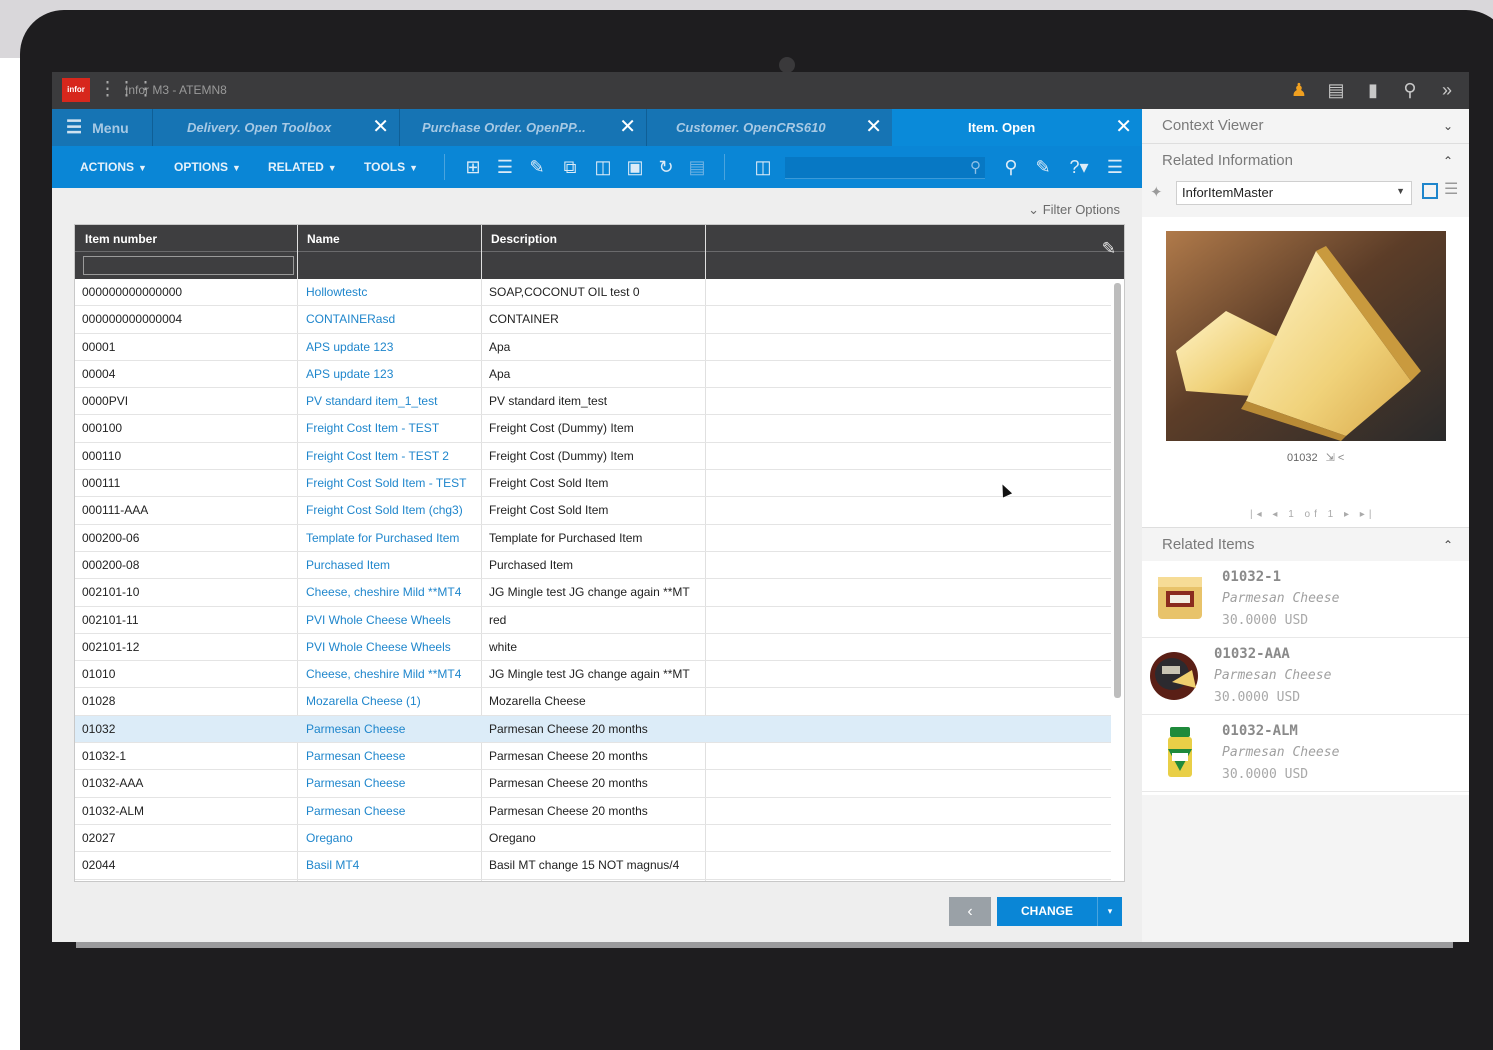 This screenshot has width=1493, height=1050. I want to click on context-viewer-header: Context Viewer ⌄, so click(1305, 126).